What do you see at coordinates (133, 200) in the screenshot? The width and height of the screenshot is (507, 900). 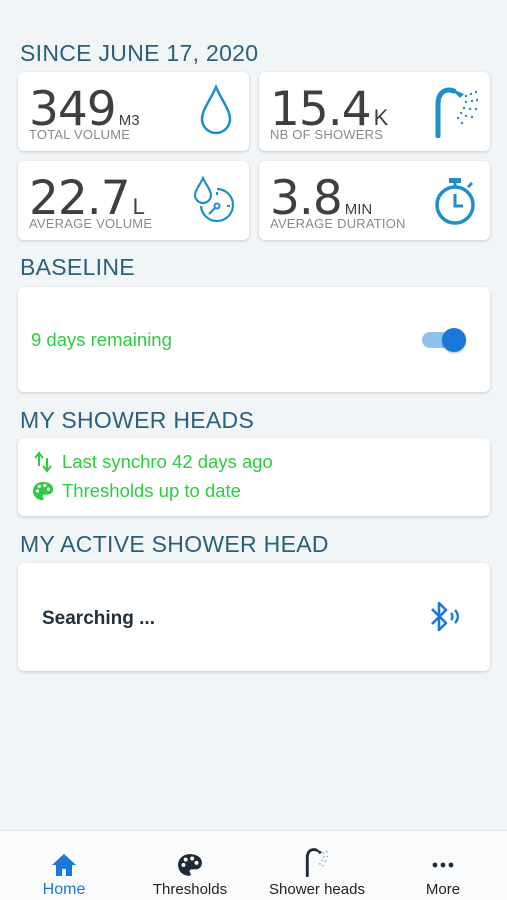 I see `stat-card-average-volume: 22.7 L AVERAGE VOLUME` at bounding box center [133, 200].